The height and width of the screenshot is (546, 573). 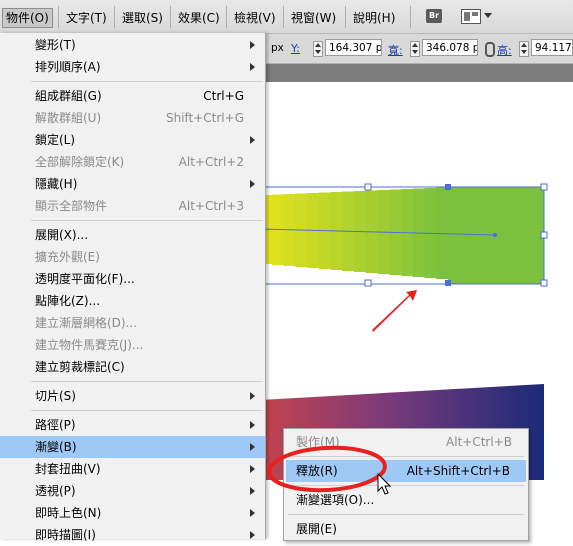 I want to click on x-unit-text: px, so click(x=277, y=48).